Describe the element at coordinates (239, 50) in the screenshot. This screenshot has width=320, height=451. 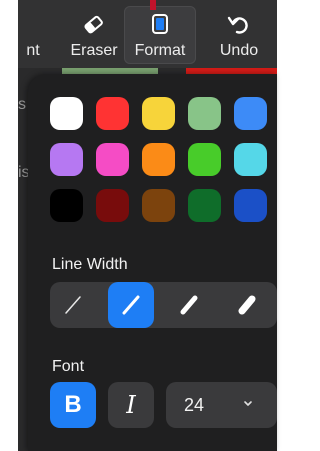
I see `undo-label: Undo` at that location.